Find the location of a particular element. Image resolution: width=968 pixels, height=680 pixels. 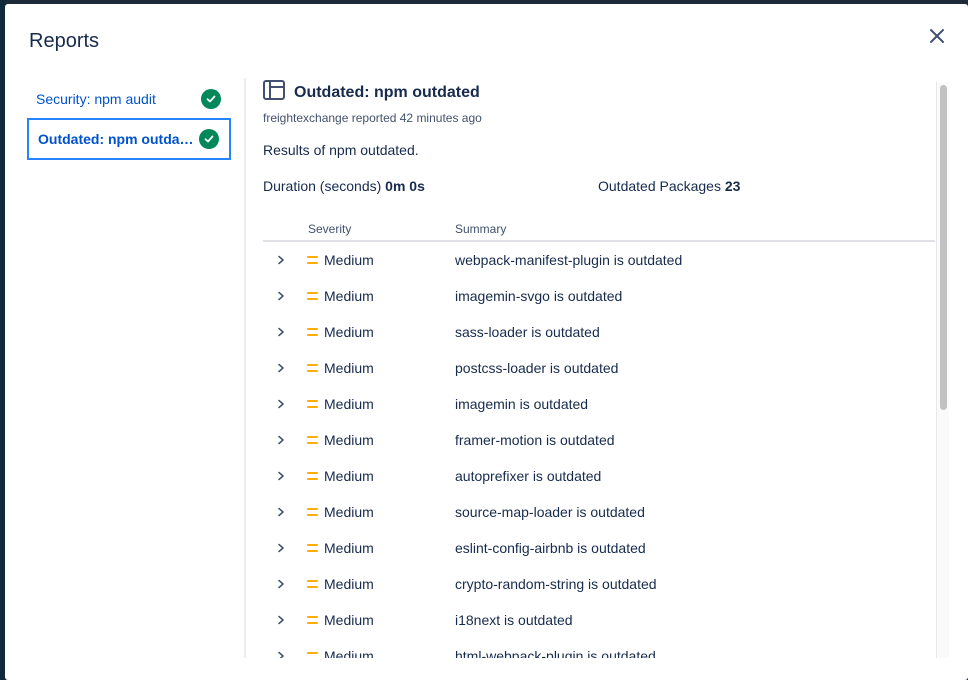

summary-cell: framer-motion is outdated is located at coordinates (535, 440).